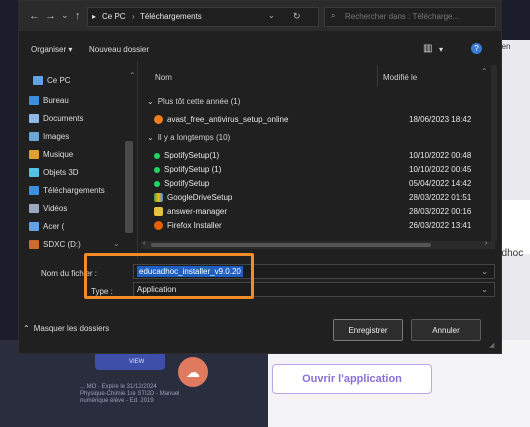  What do you see at coordinates (119, 49) in the screenshot?
I see `new-folder-button: Nouveau dossier` at bounding box center [119, 49].